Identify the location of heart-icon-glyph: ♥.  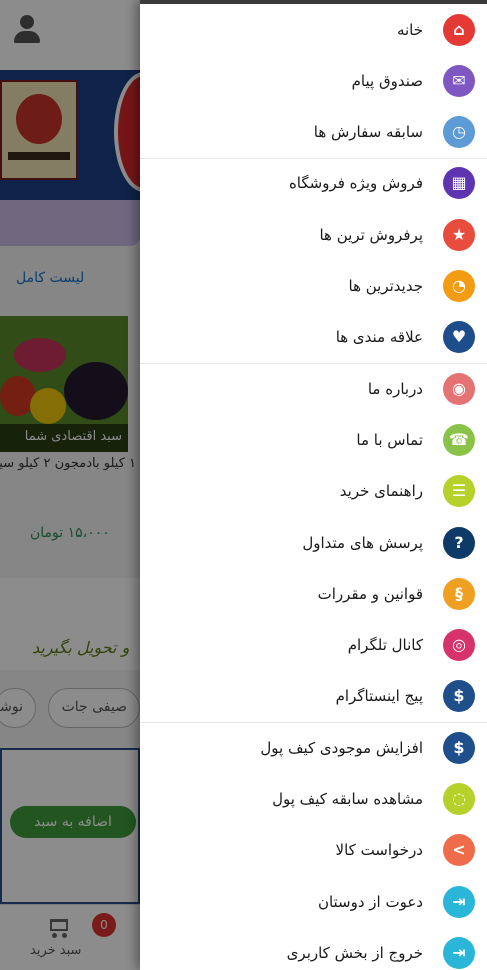
(459, 337).